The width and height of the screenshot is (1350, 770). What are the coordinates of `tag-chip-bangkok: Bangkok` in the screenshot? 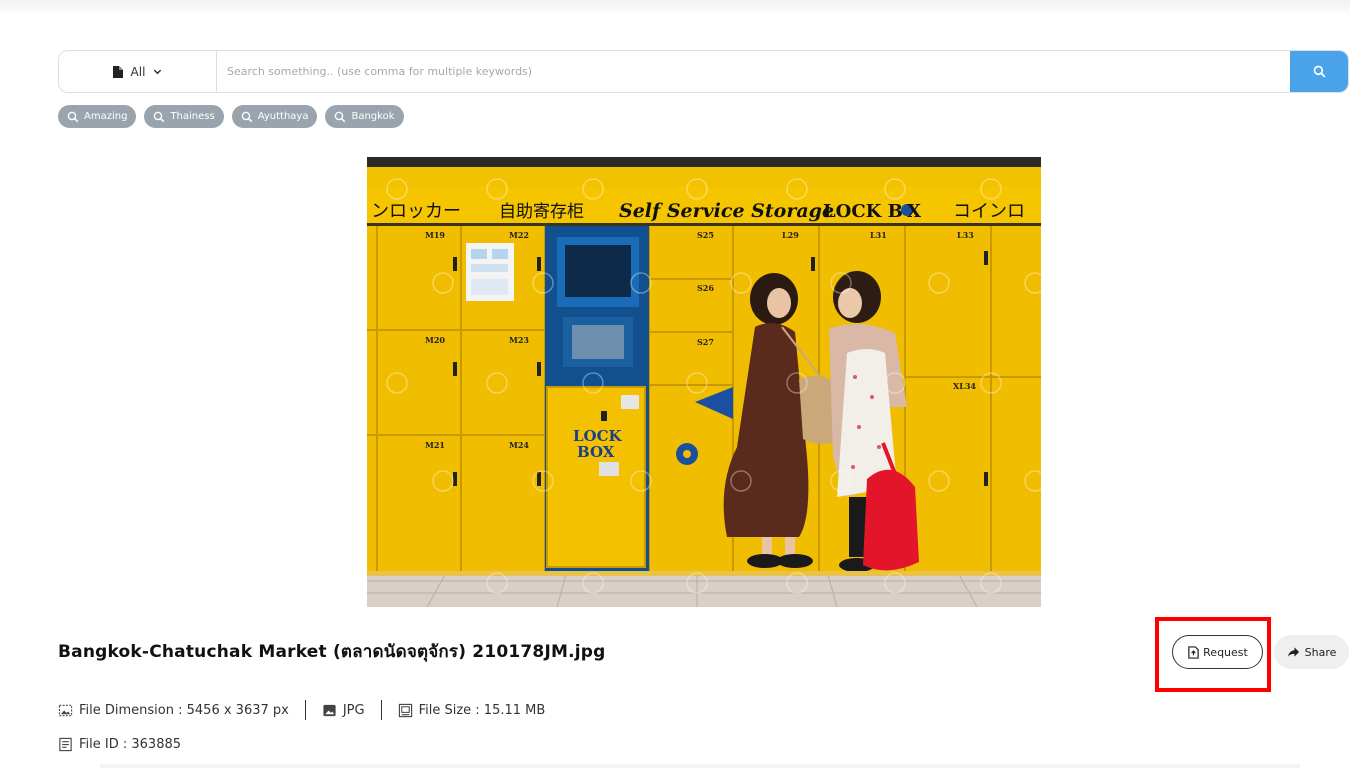 It's located at (364, 116).